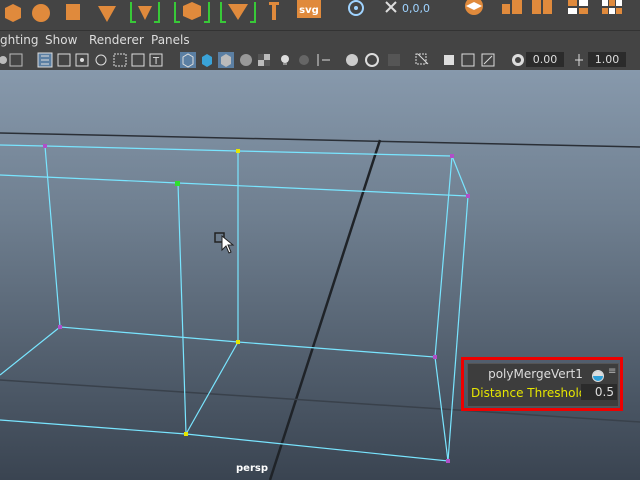  I want to click on camera-icon, so click(3, 60).